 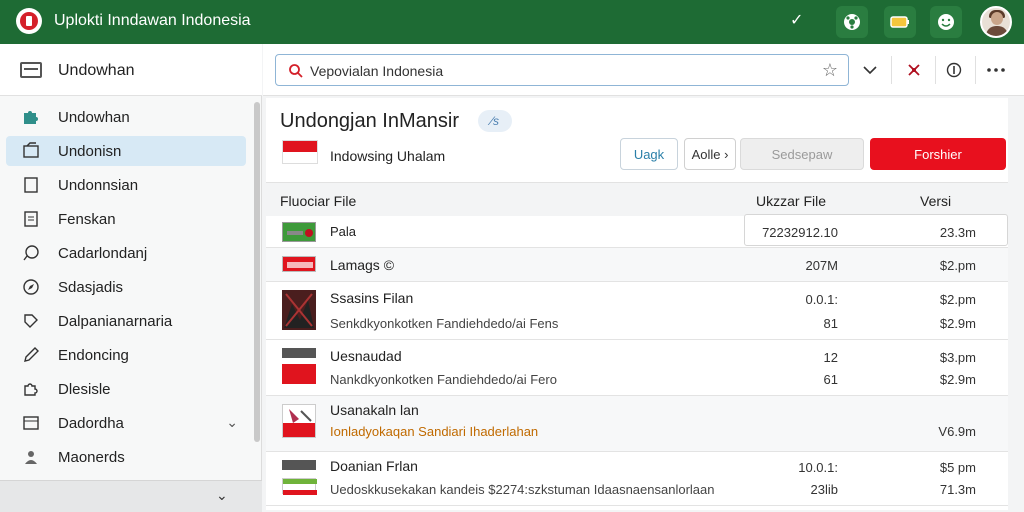 I want to click on sidebar-header: Undowhan, so click(x=131, y=70).